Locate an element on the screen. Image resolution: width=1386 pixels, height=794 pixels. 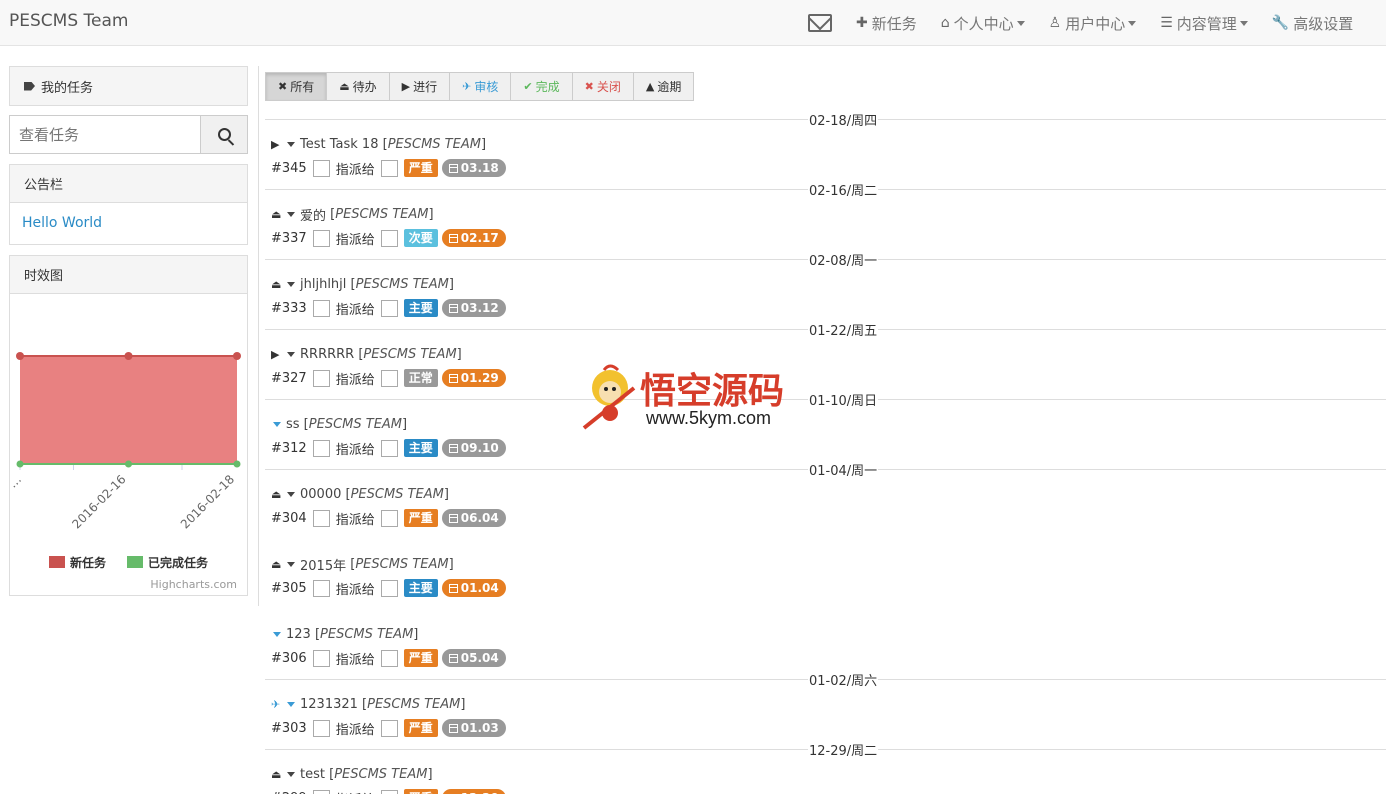
task-item: ⏏ 爱的 [PESCMS TEAM] #337 指派给 次要 02.17 is located at coordinates (825, 213).